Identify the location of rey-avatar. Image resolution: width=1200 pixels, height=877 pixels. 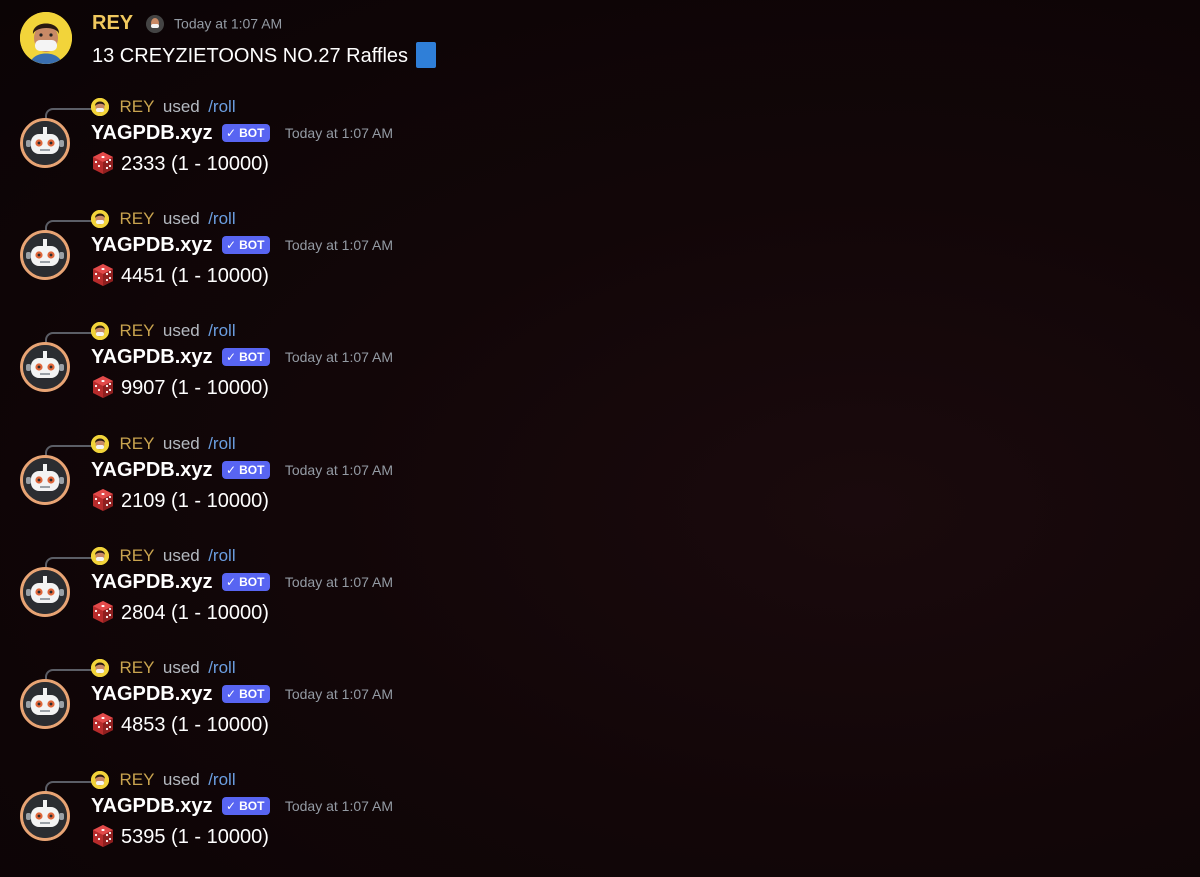
(46, 38).